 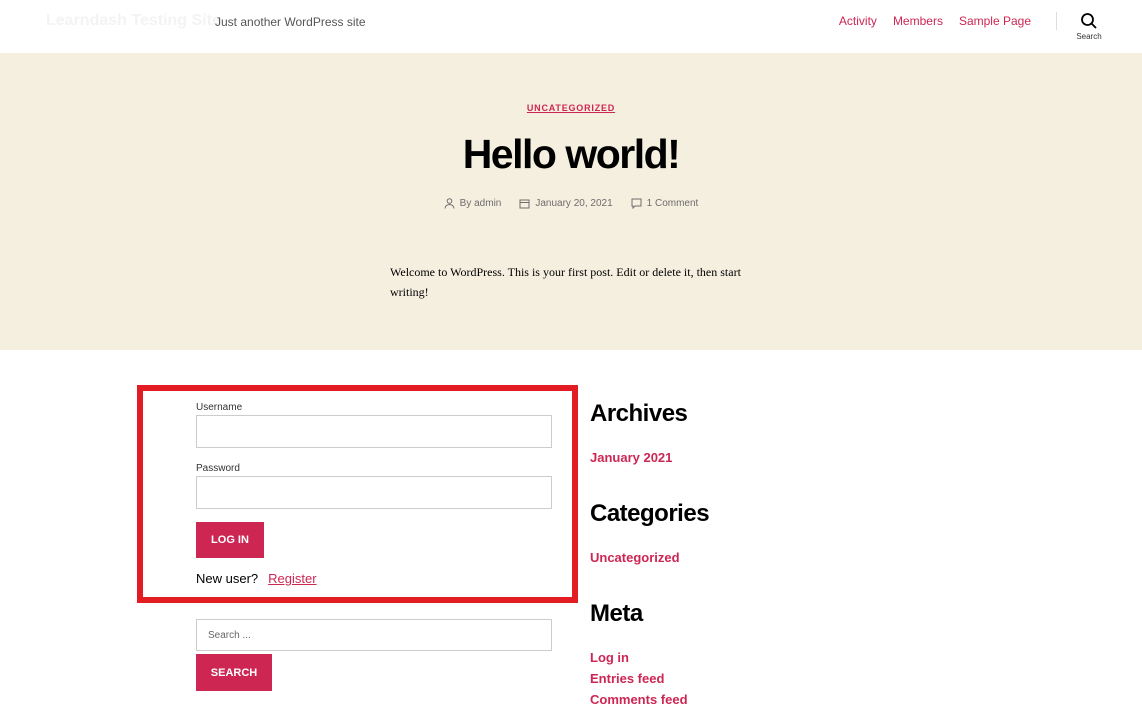 I want to click on post-comments: 1 Comment, so click(x=665, y=203).